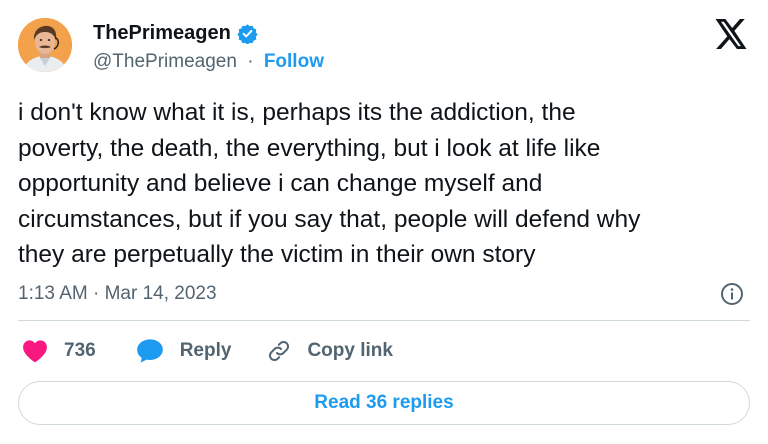 Image resolution: width=768 pixels, height=444 pixels. What do you see at coordinates (384, 320) in the screenshot?
I see `divider` at bounding box center [384, 320].